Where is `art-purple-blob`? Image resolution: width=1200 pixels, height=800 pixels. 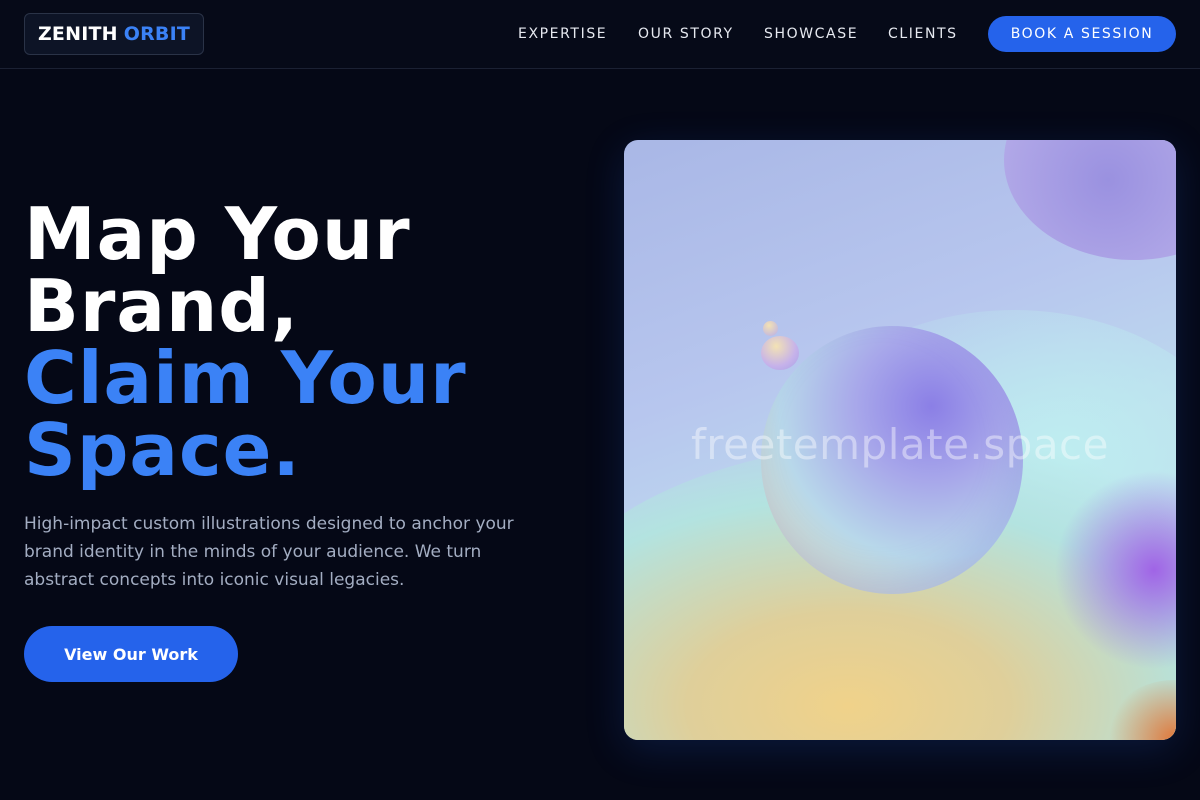 art-purple-blob is located at coordinates (1090, 200).